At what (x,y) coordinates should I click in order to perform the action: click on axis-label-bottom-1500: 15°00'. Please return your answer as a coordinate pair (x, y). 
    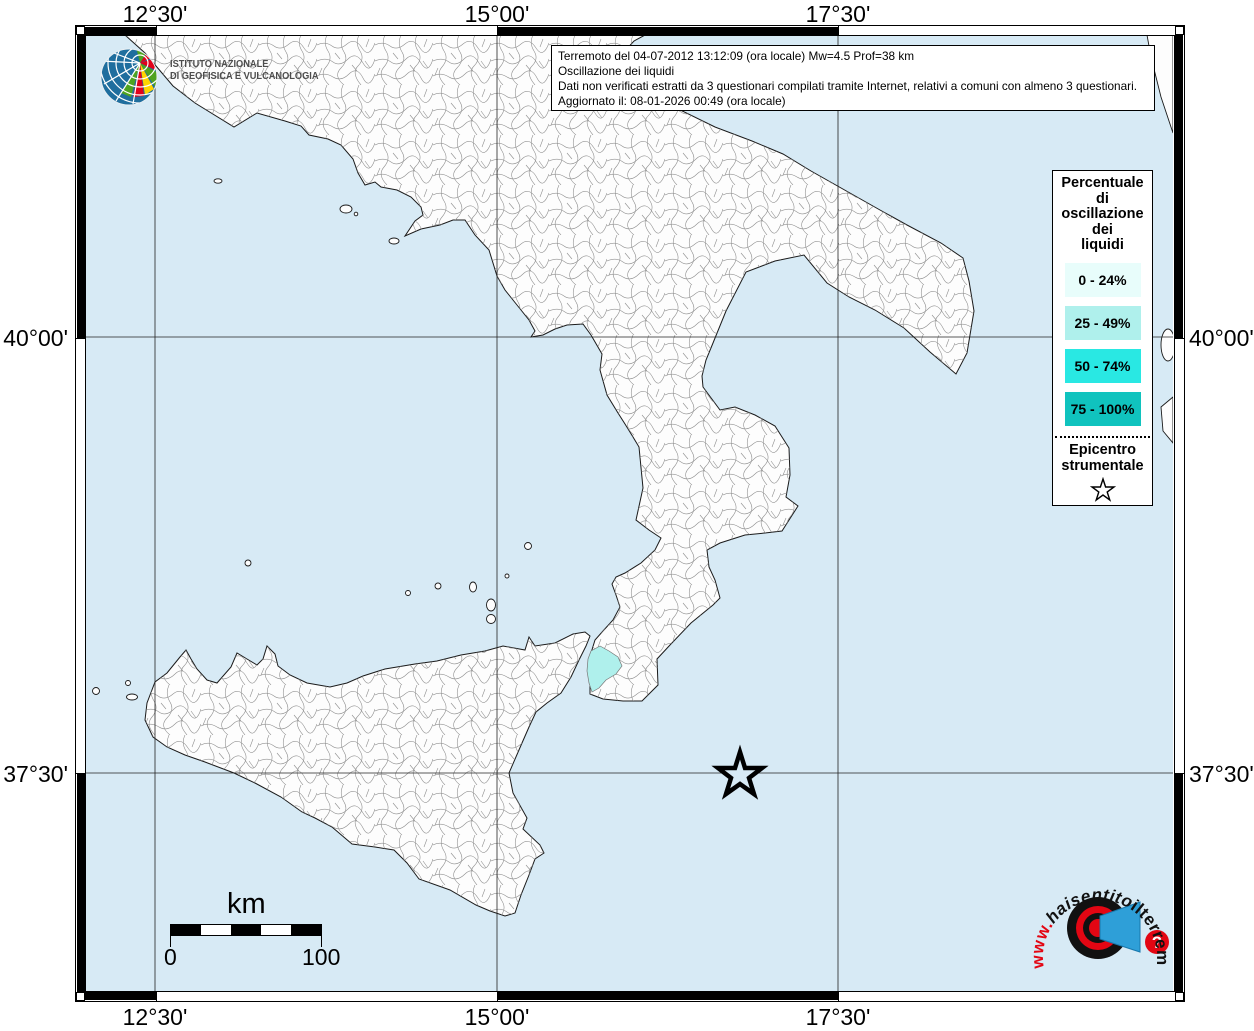
    Looking at the image, I should click on (497, 1017).